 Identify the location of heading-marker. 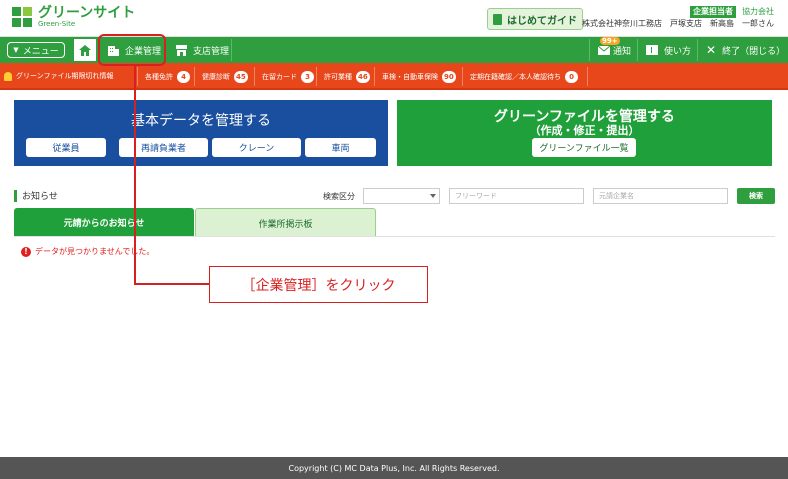
(15, 195).